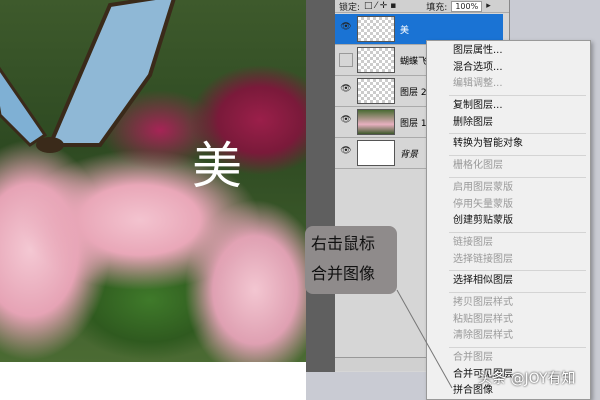 This screenshot has width=600, height=400. Describe the element at coordinates (424, 339) in the screenshot. I see `callout-leader-line` at that location.